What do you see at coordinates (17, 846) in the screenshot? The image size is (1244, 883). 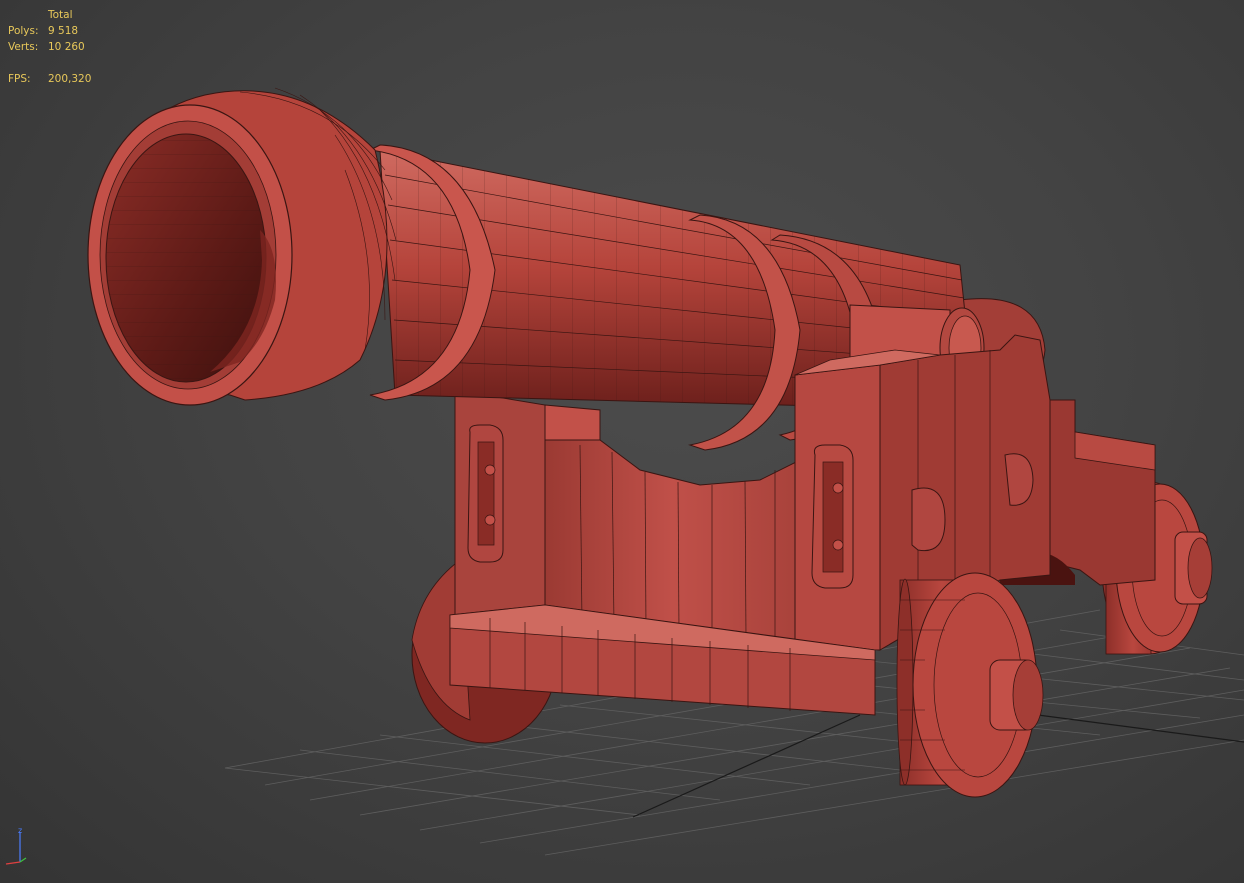 I see `axis-gizmo: z` at bounding box center [17, 846].